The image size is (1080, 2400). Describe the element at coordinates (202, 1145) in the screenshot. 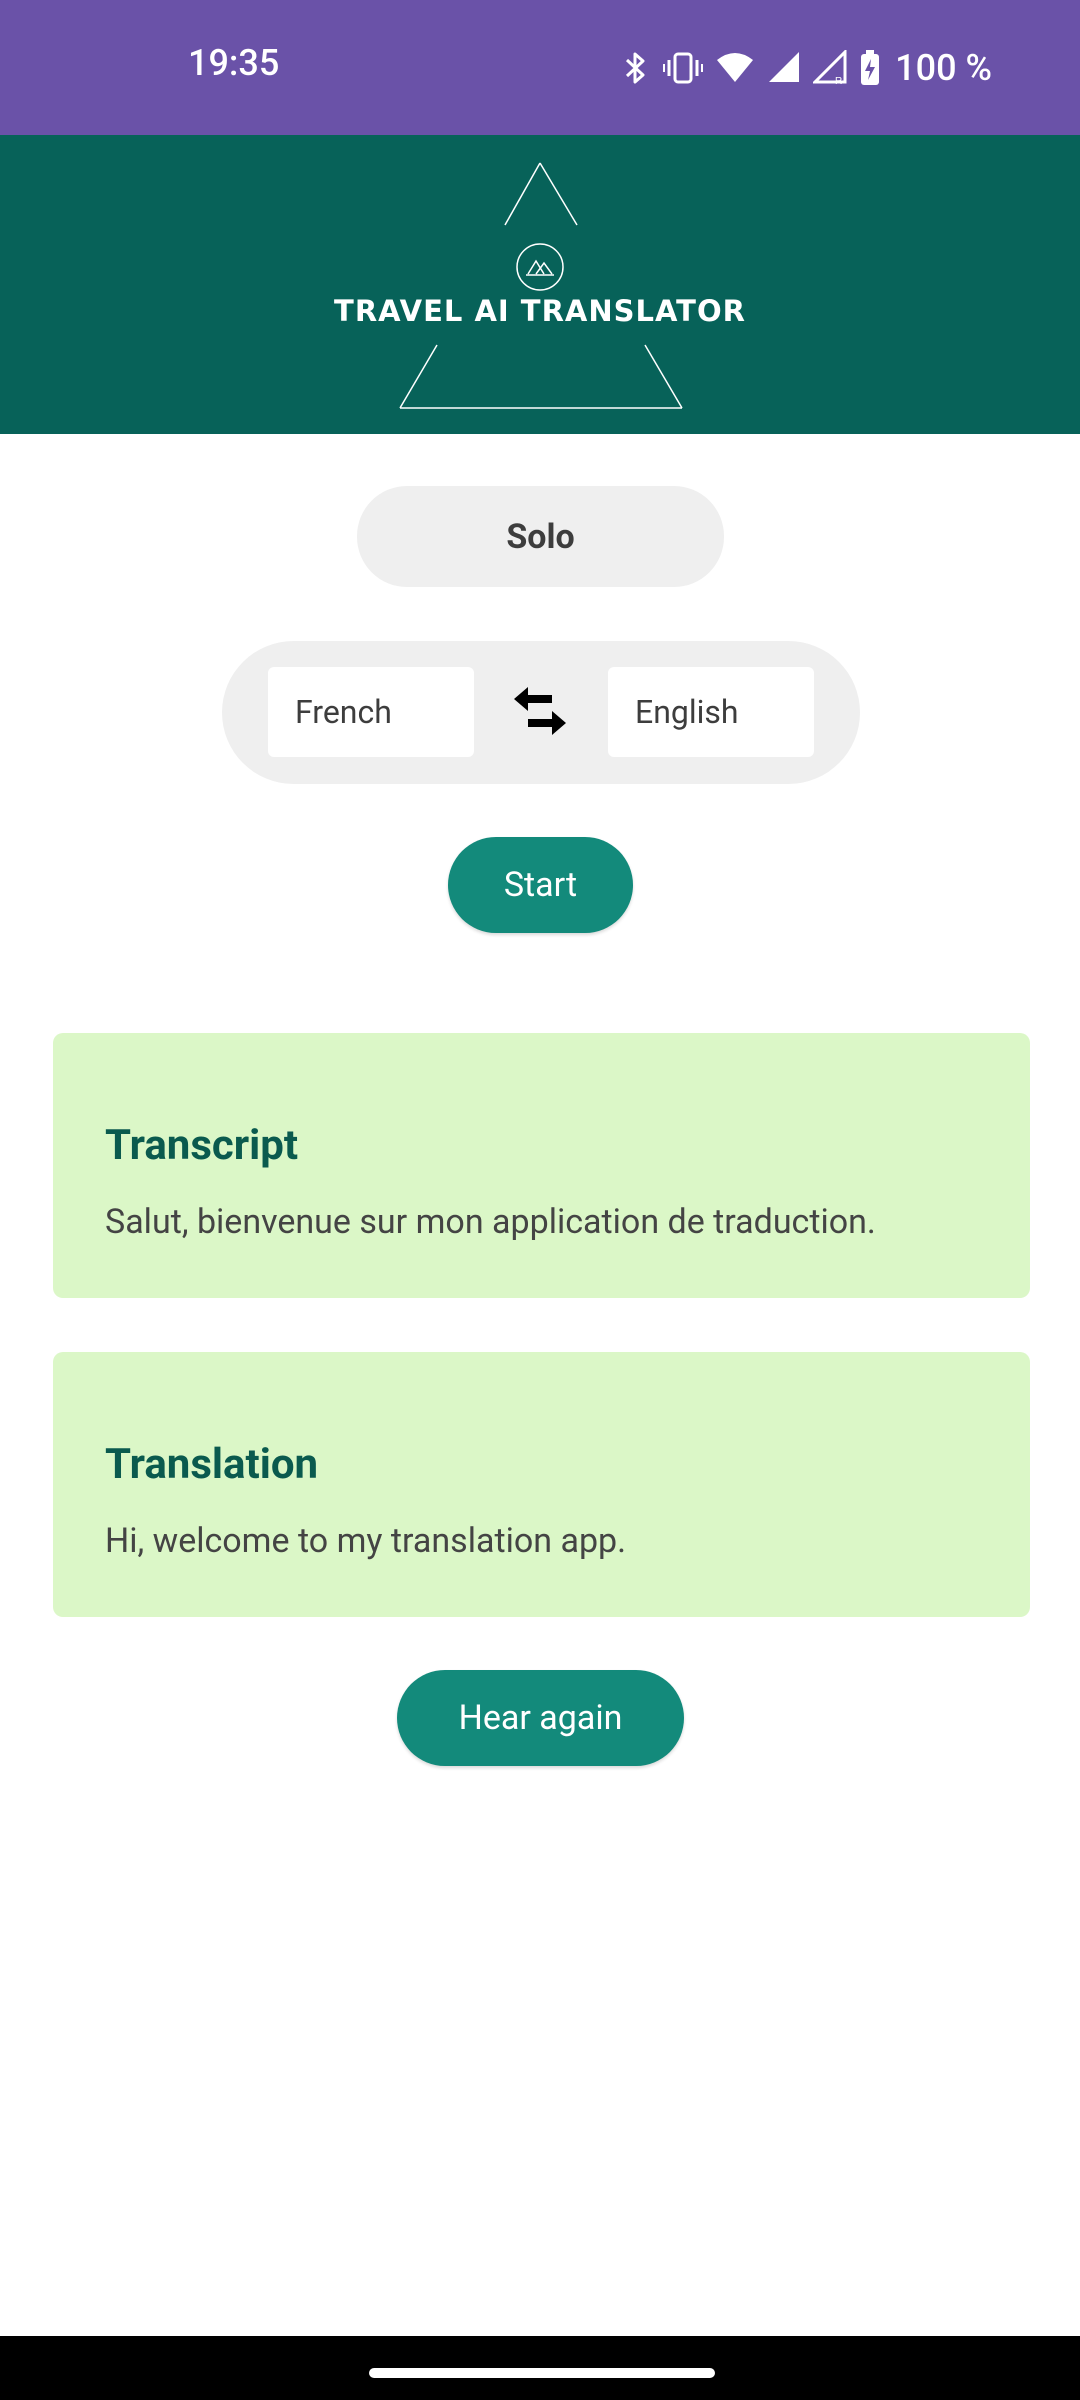

I see `transcript-title: Transcript` at that location.